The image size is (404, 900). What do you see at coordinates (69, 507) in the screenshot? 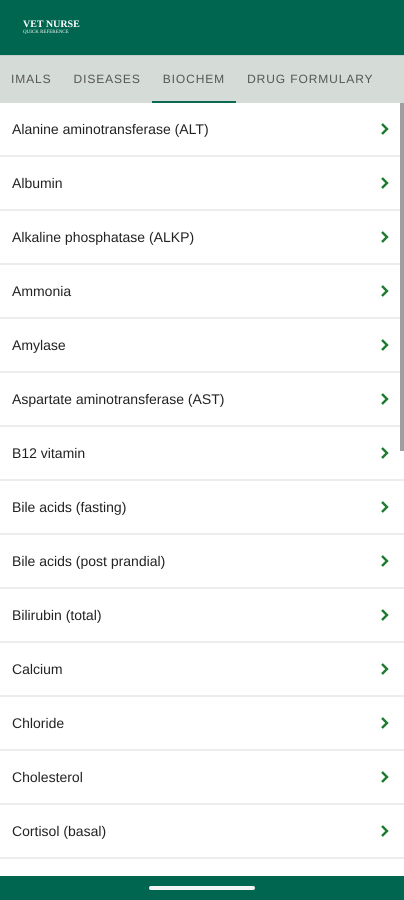
I see `item-label: Bile acids (fasting)` at bounding box center [69, 507].